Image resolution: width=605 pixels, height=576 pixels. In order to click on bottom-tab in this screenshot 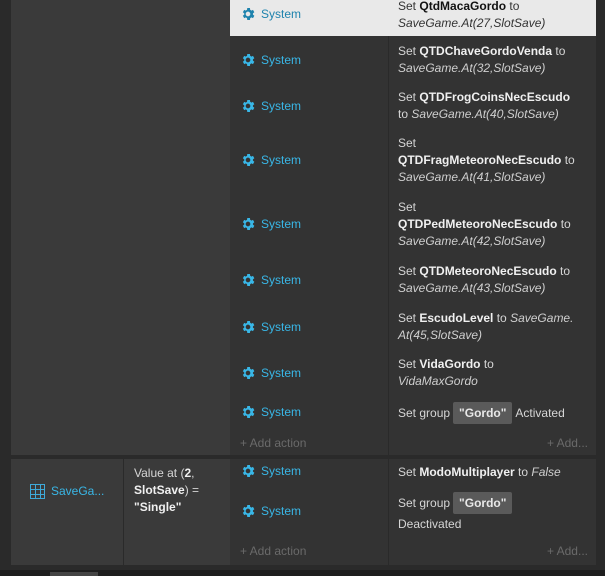, I will do `click(74, 574)`.